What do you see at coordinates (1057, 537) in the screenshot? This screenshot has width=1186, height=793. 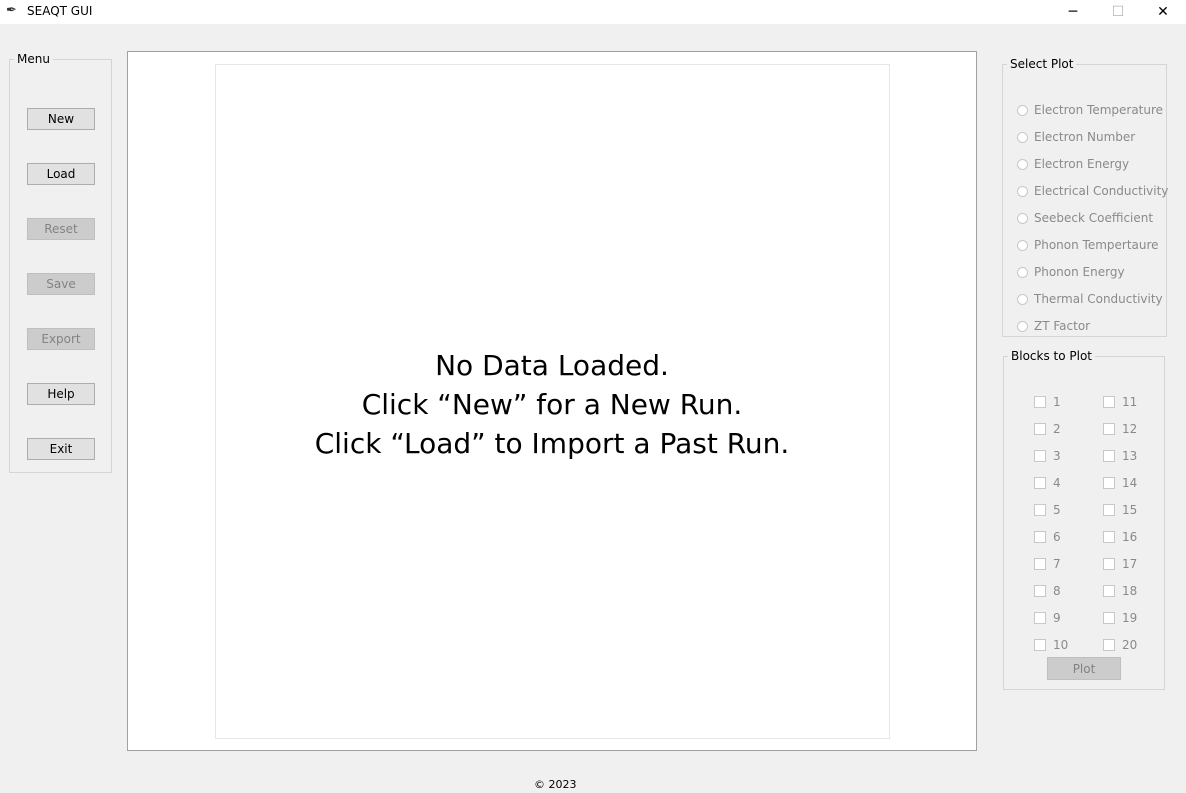 I see `checkbox-label: 6` at bounding box center [1057, 537].